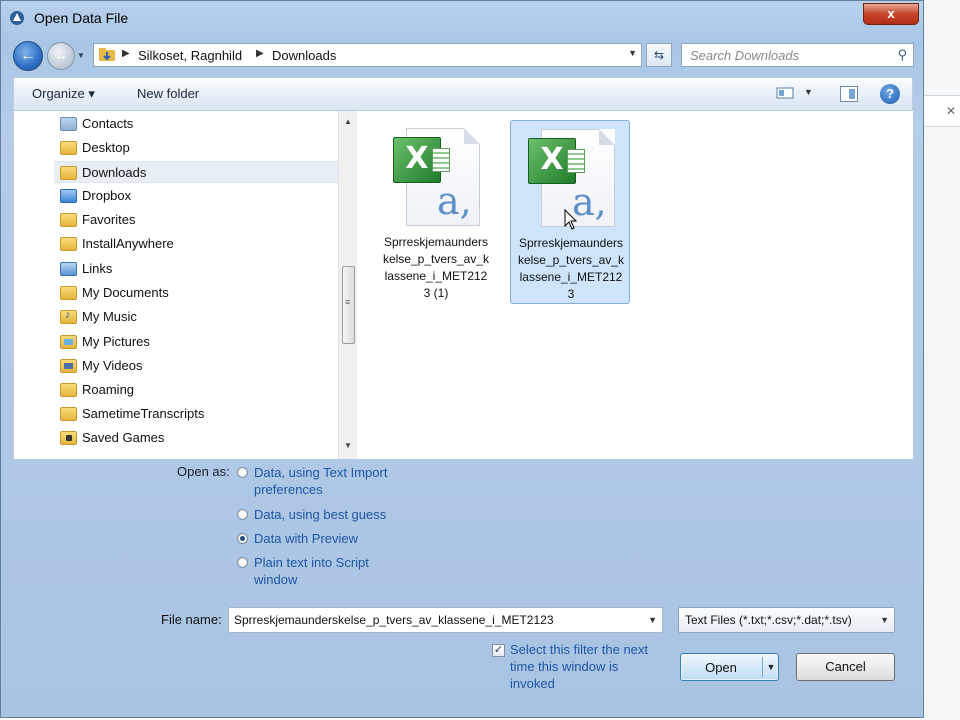  Describe the element at coordinates (890, 94) in the screenshot. I see `help-icon: ?` at that location.